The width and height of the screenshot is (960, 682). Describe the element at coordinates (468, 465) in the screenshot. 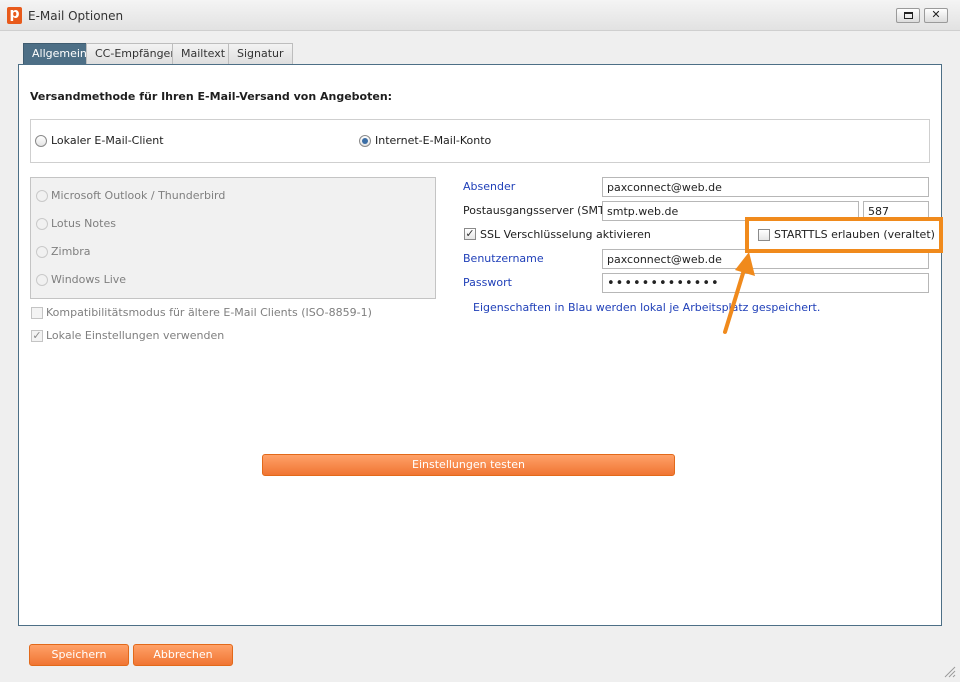

I see `test-settings-button: Einstellungen testen` at that location.